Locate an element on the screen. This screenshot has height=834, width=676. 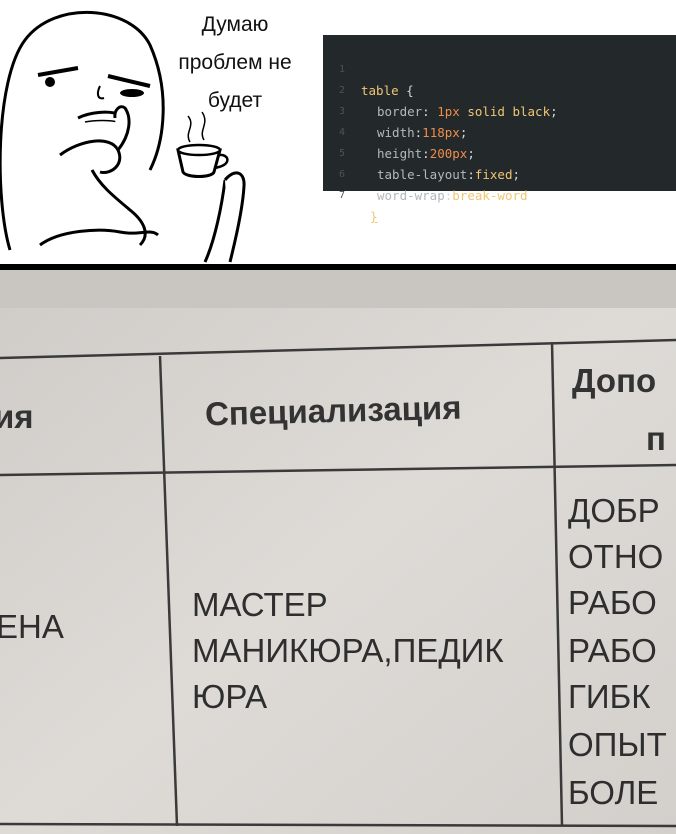
specialization-line-2: МАНИКЮРА,ПЕДИК is located at coordinates (348, 650).